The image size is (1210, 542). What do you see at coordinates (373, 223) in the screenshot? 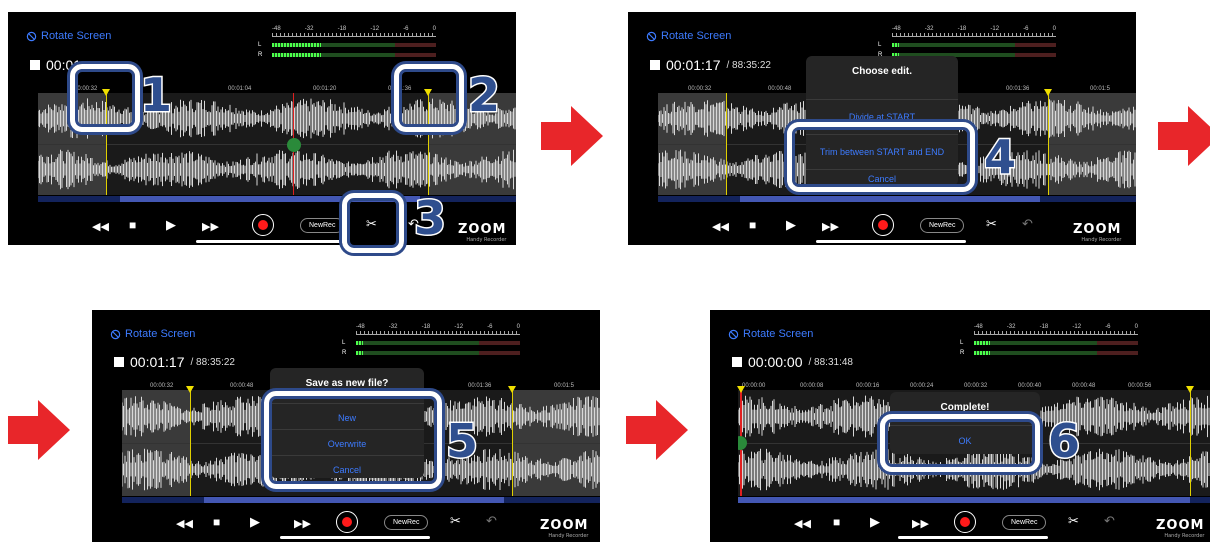
I see `highlight-edit-button` at bounding box center [373, 223].